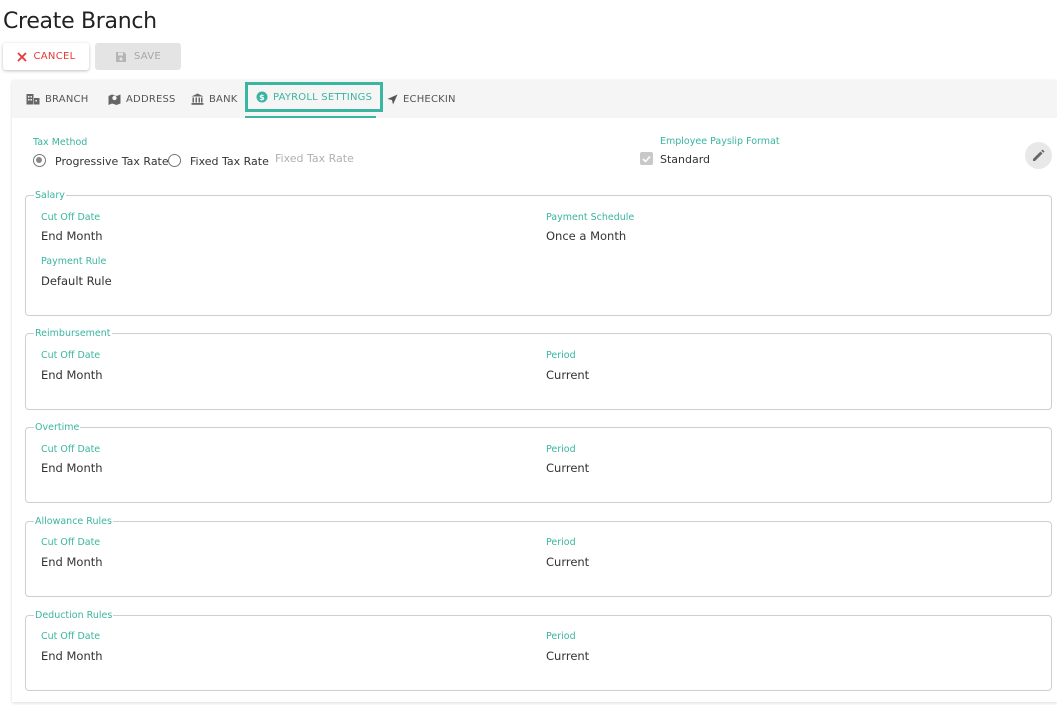 This screenshot has height=705, width=1057. Describe the element at coordinates (74, 261) in the screenshot. I see `salary-rule-label: Payment Rule` at that location.